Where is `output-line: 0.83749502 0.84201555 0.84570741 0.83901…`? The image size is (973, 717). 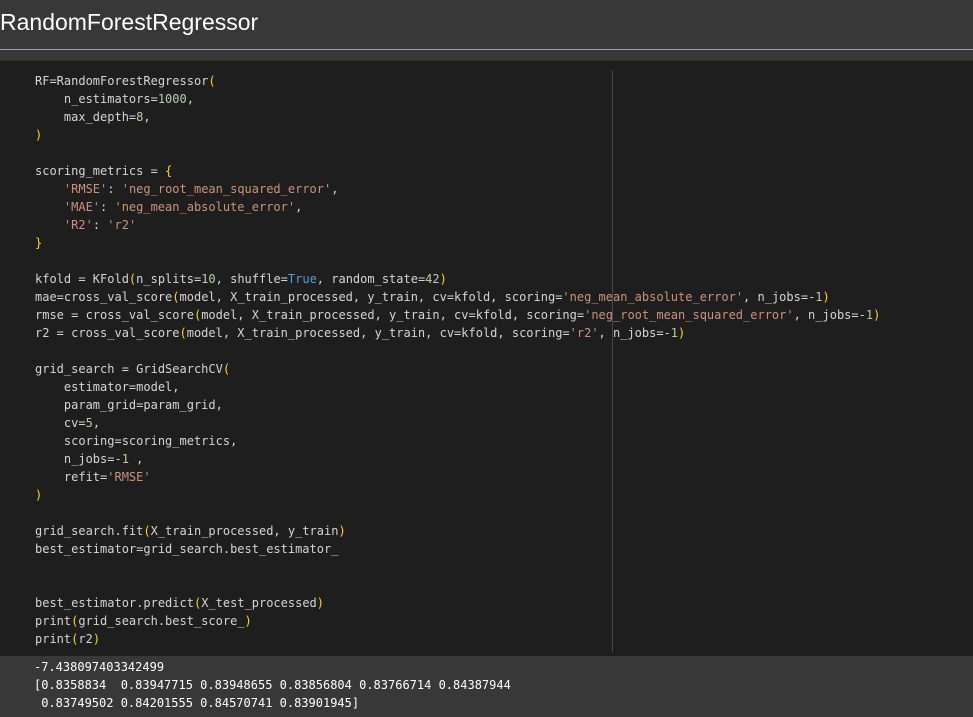
output-line: 0.83749502 0.84201555 0.84570741 0.83901… is located at coordinates (197, 703).